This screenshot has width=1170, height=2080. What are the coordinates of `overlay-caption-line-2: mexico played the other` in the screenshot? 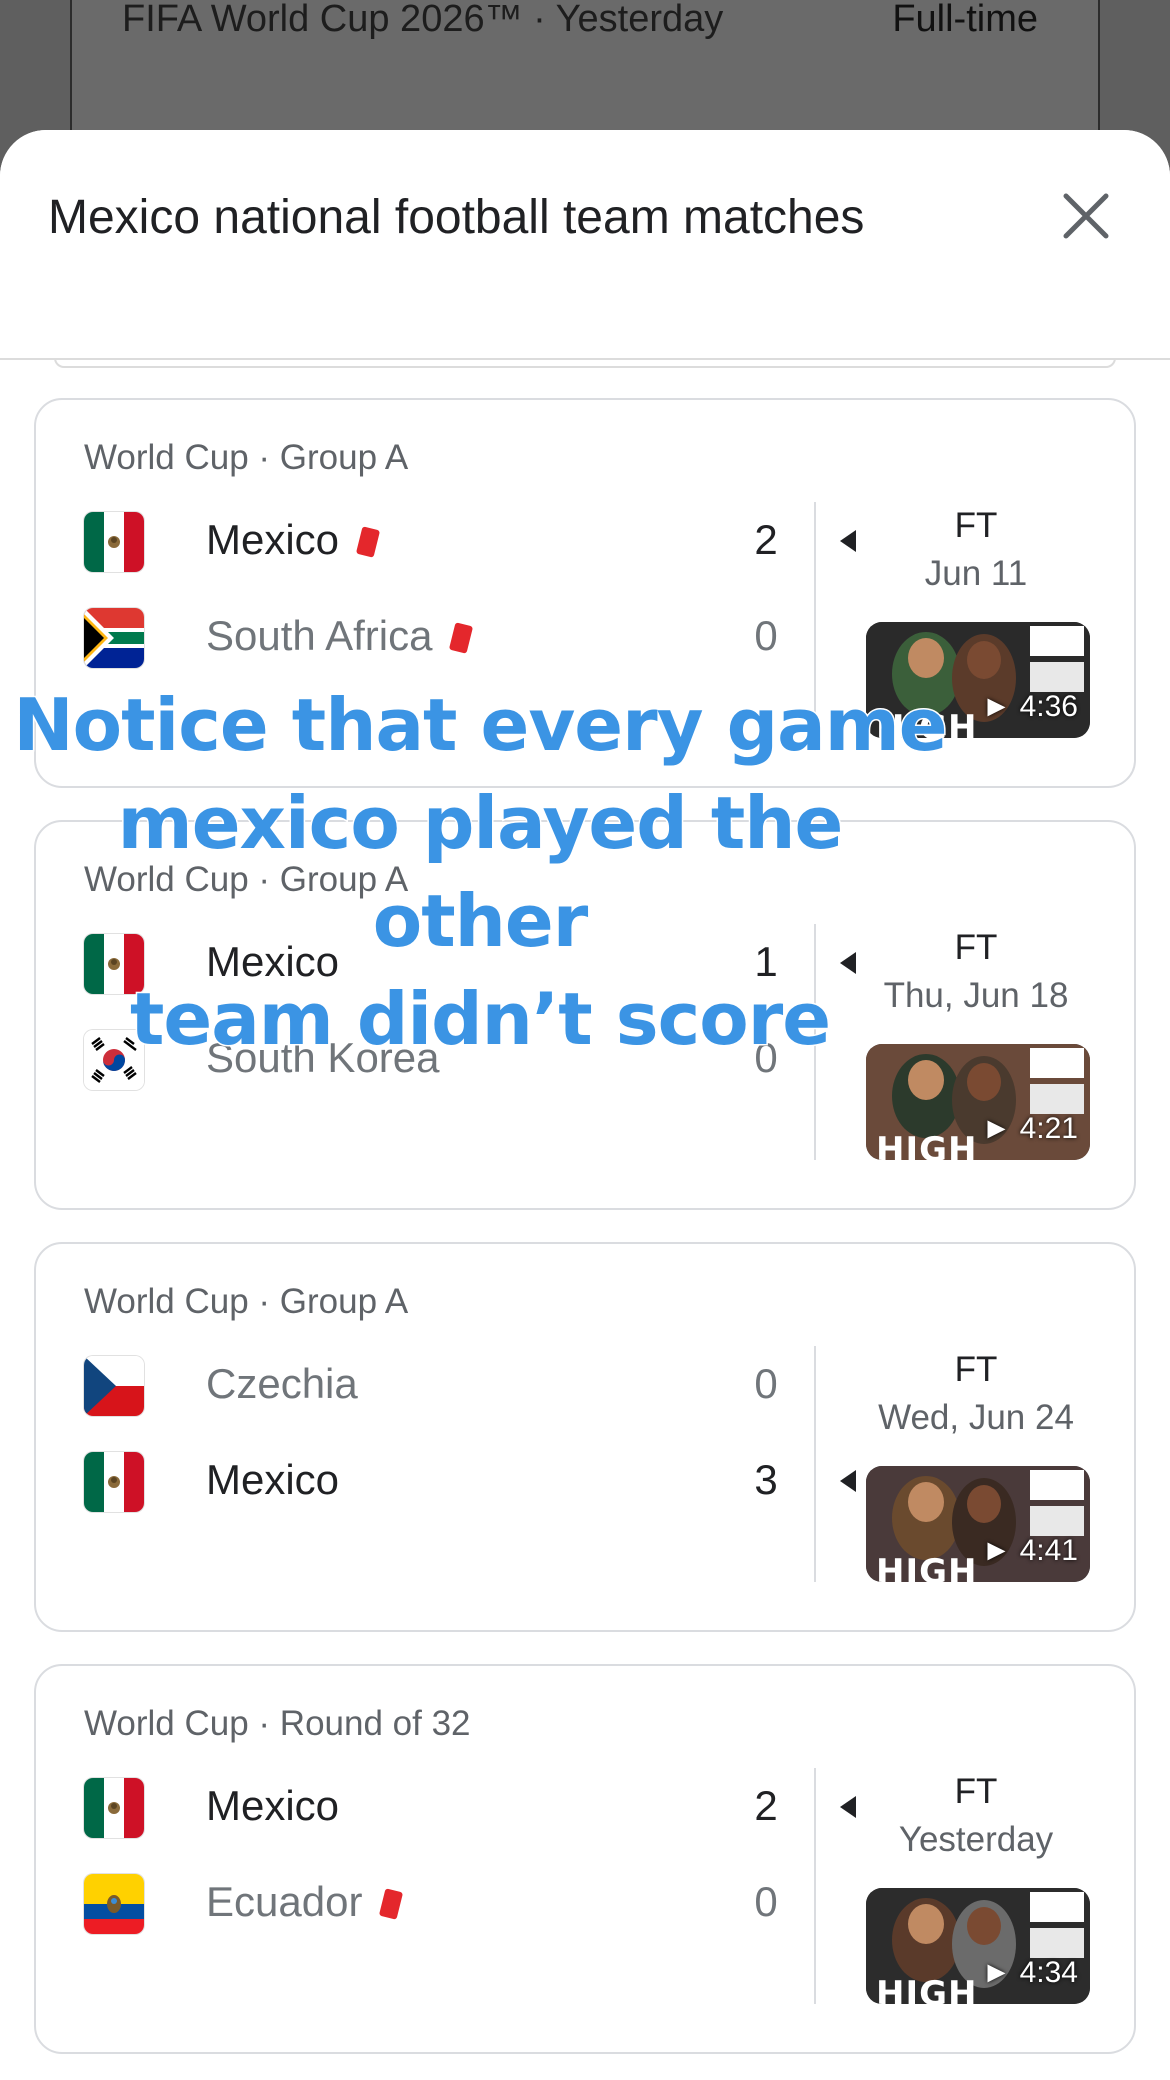 It's located at (480, 872).